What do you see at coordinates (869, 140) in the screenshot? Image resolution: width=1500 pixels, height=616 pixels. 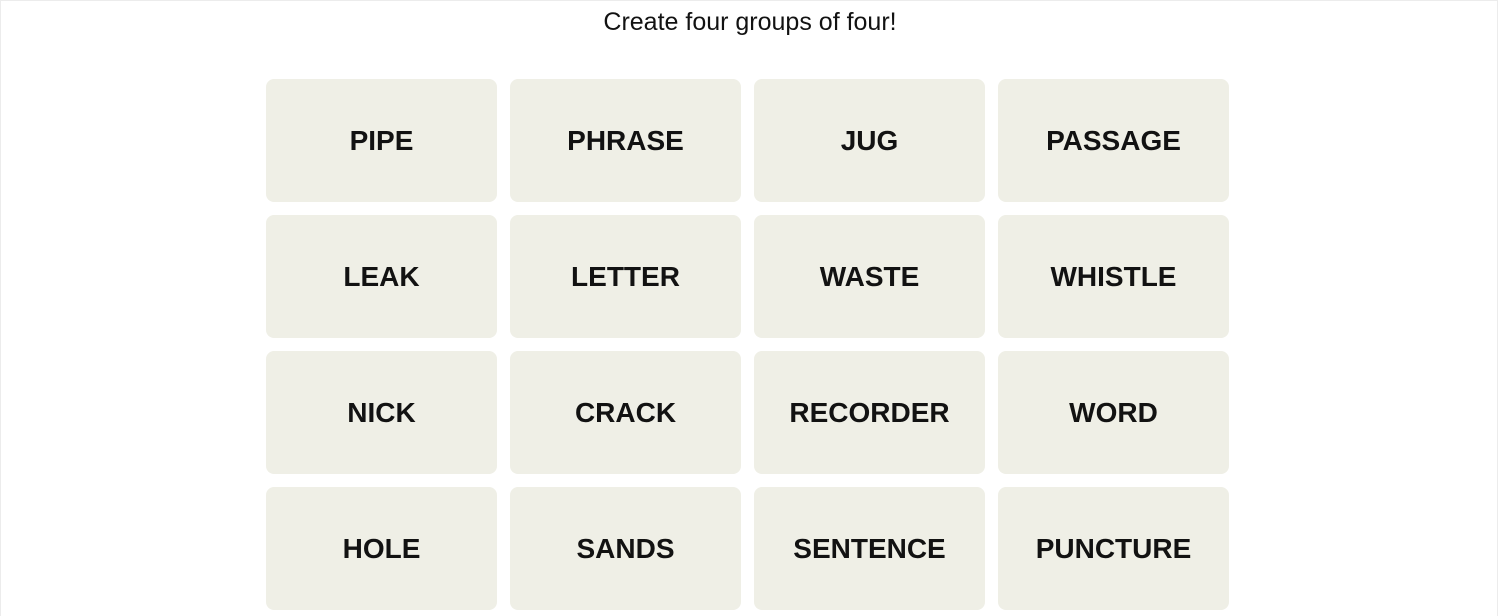 I see `word-tile: JUG` at bounding box center [869, 140].